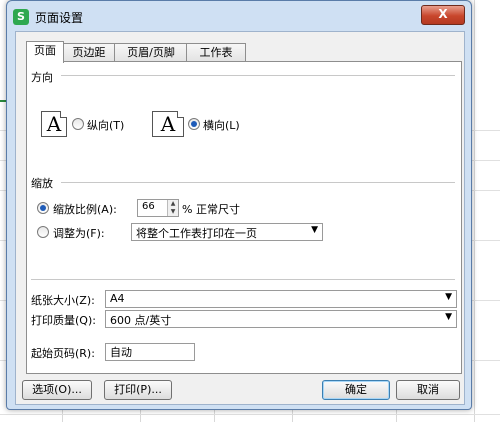 The width and height of the screenshot is (500, 422). What do you see at coordinates (63, 320) in the screenshot?
I see `print-quality-label: 打印质量(Q):` at bounding box center [63, 320].